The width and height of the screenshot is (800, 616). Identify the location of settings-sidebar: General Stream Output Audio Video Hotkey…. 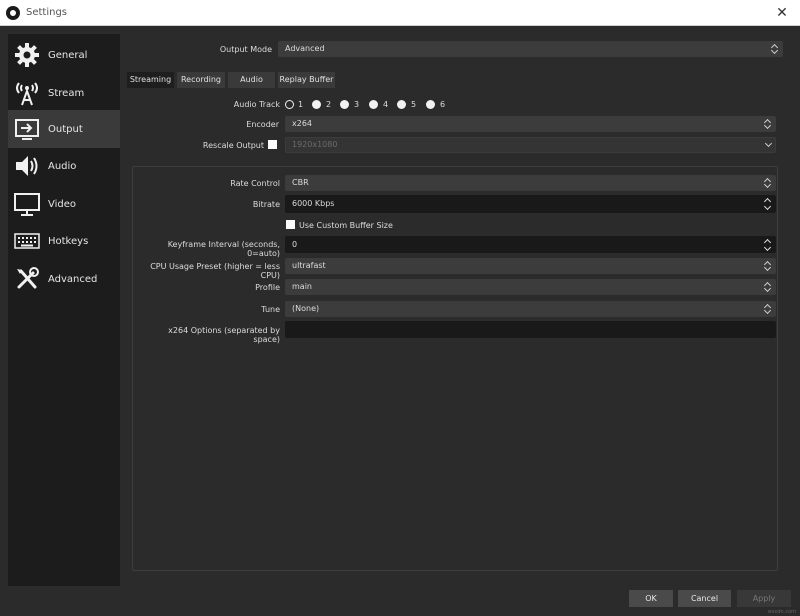
(64, 310).